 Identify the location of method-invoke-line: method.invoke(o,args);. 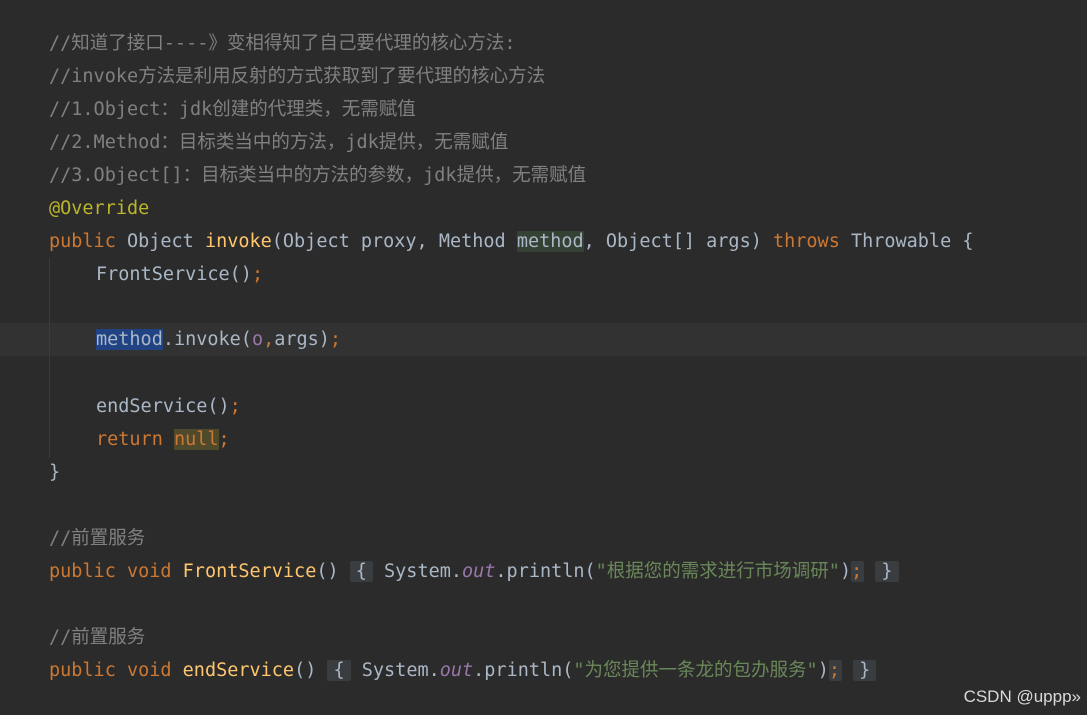
(218, 339).